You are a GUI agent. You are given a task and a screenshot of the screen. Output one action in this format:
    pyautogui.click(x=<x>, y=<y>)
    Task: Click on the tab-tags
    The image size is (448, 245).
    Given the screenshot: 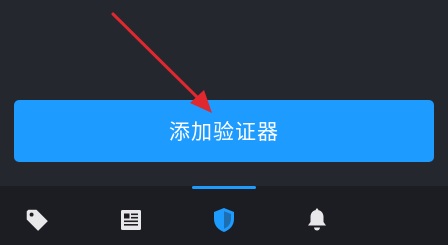 What is the action you would take?
    pyautogui.click(x=37, y=220)
    